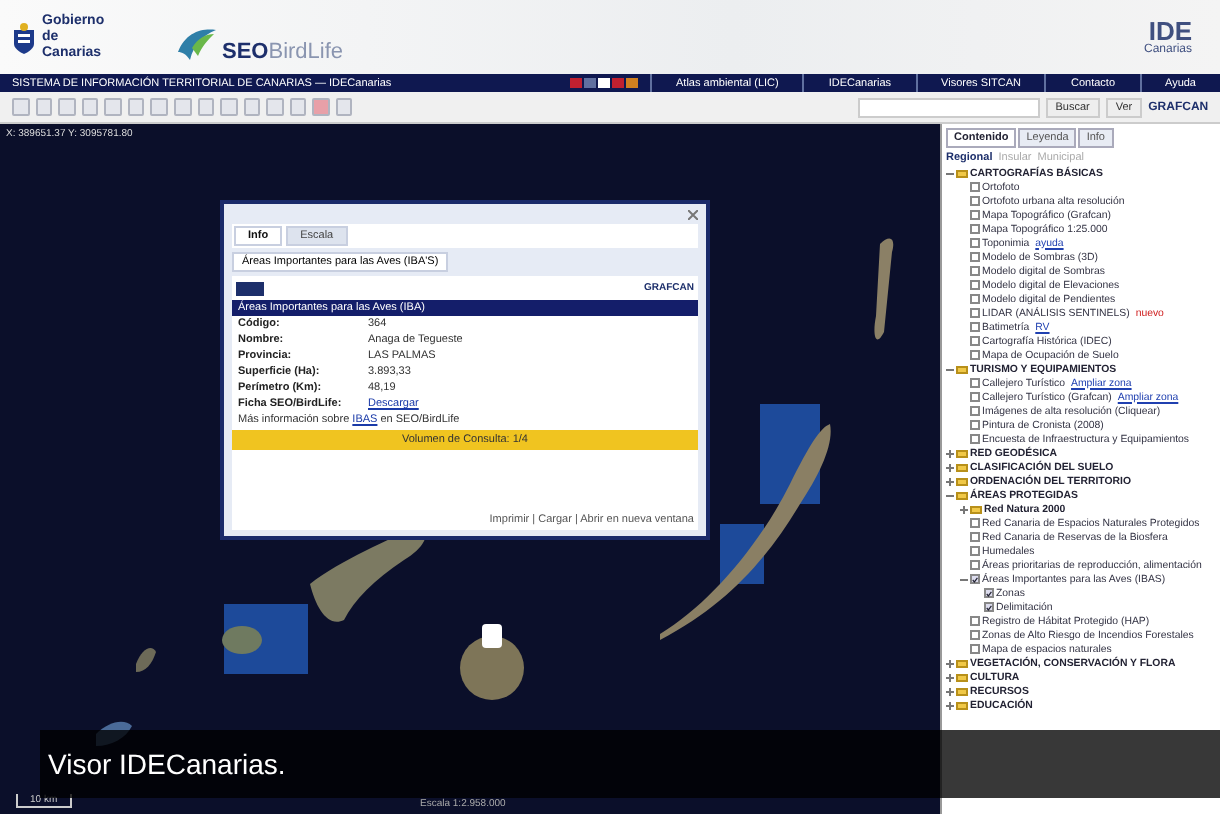 Image resolution: width=1220 pixels, height=814 pixels. I want to click on ide-logo-text: IDE, so click(1170, 31).